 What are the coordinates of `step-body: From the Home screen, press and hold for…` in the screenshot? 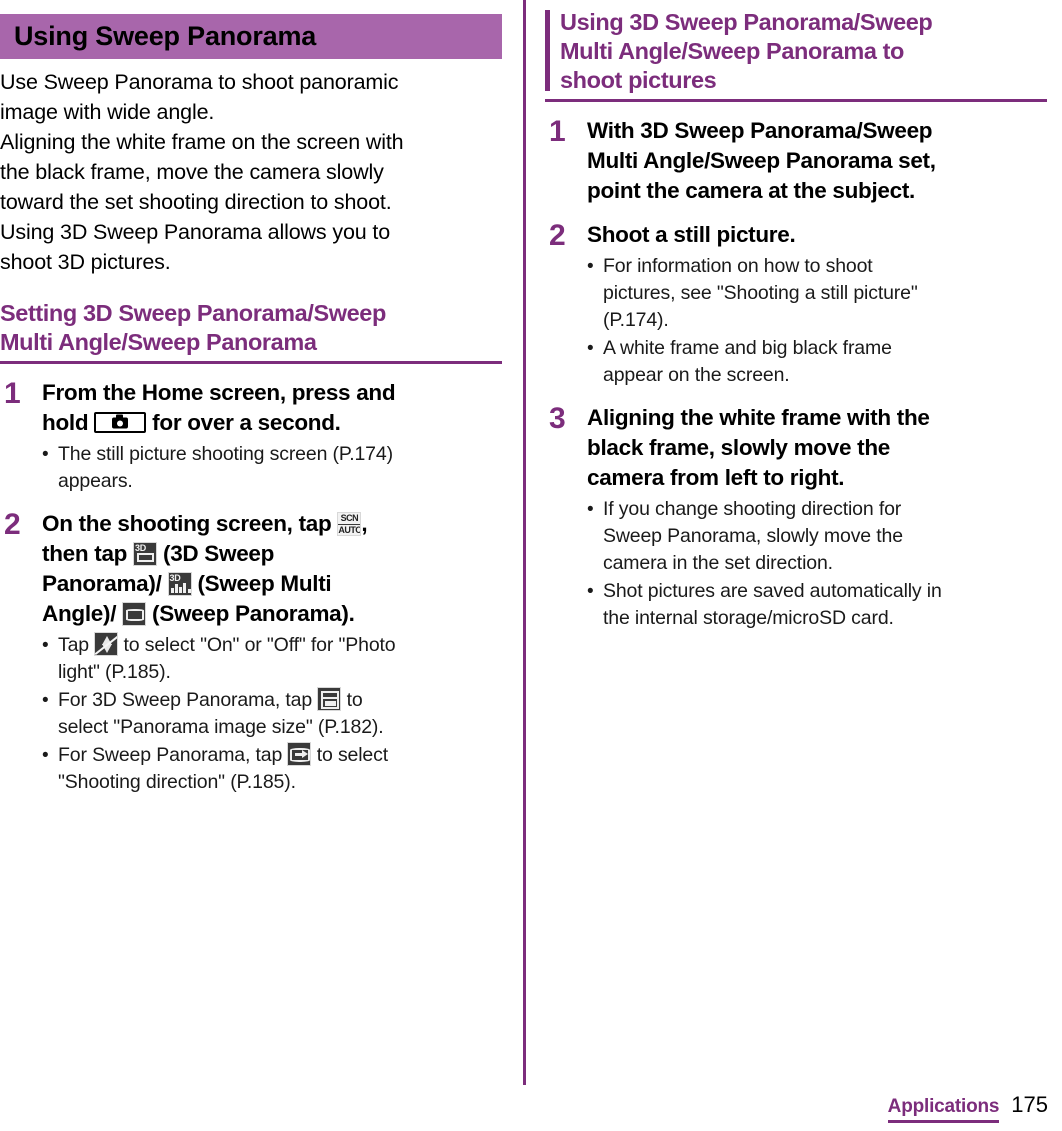 It's located at (272, 436).